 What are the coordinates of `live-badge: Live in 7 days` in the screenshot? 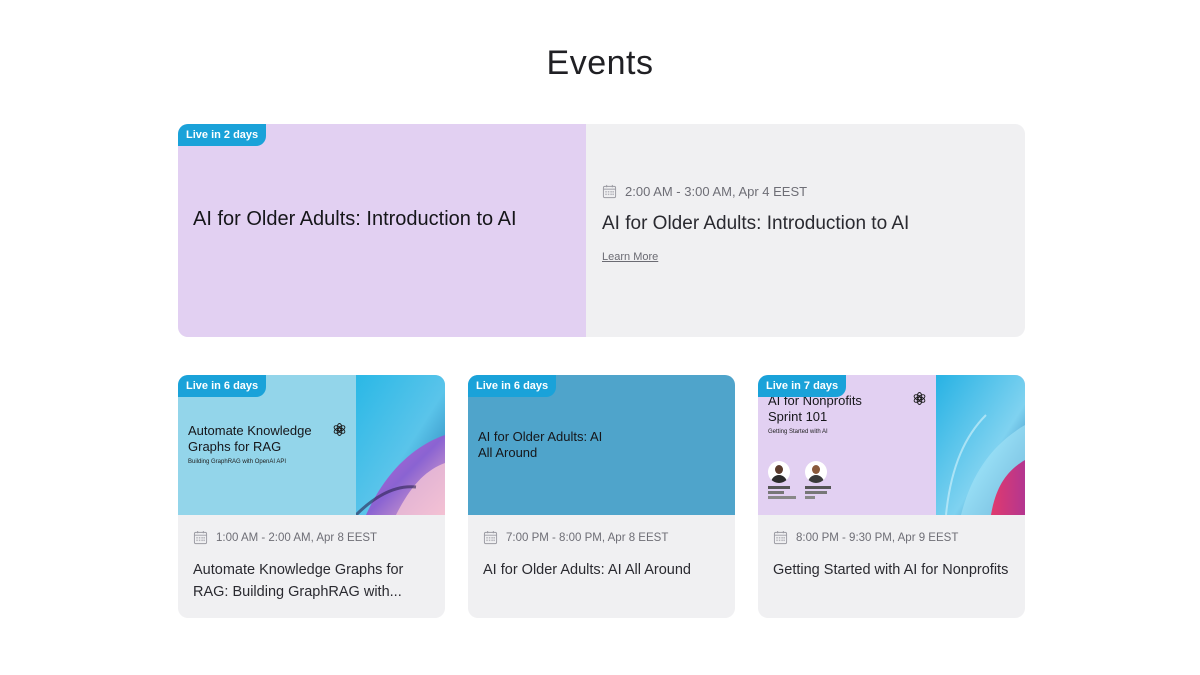 It's located at (802, 386).